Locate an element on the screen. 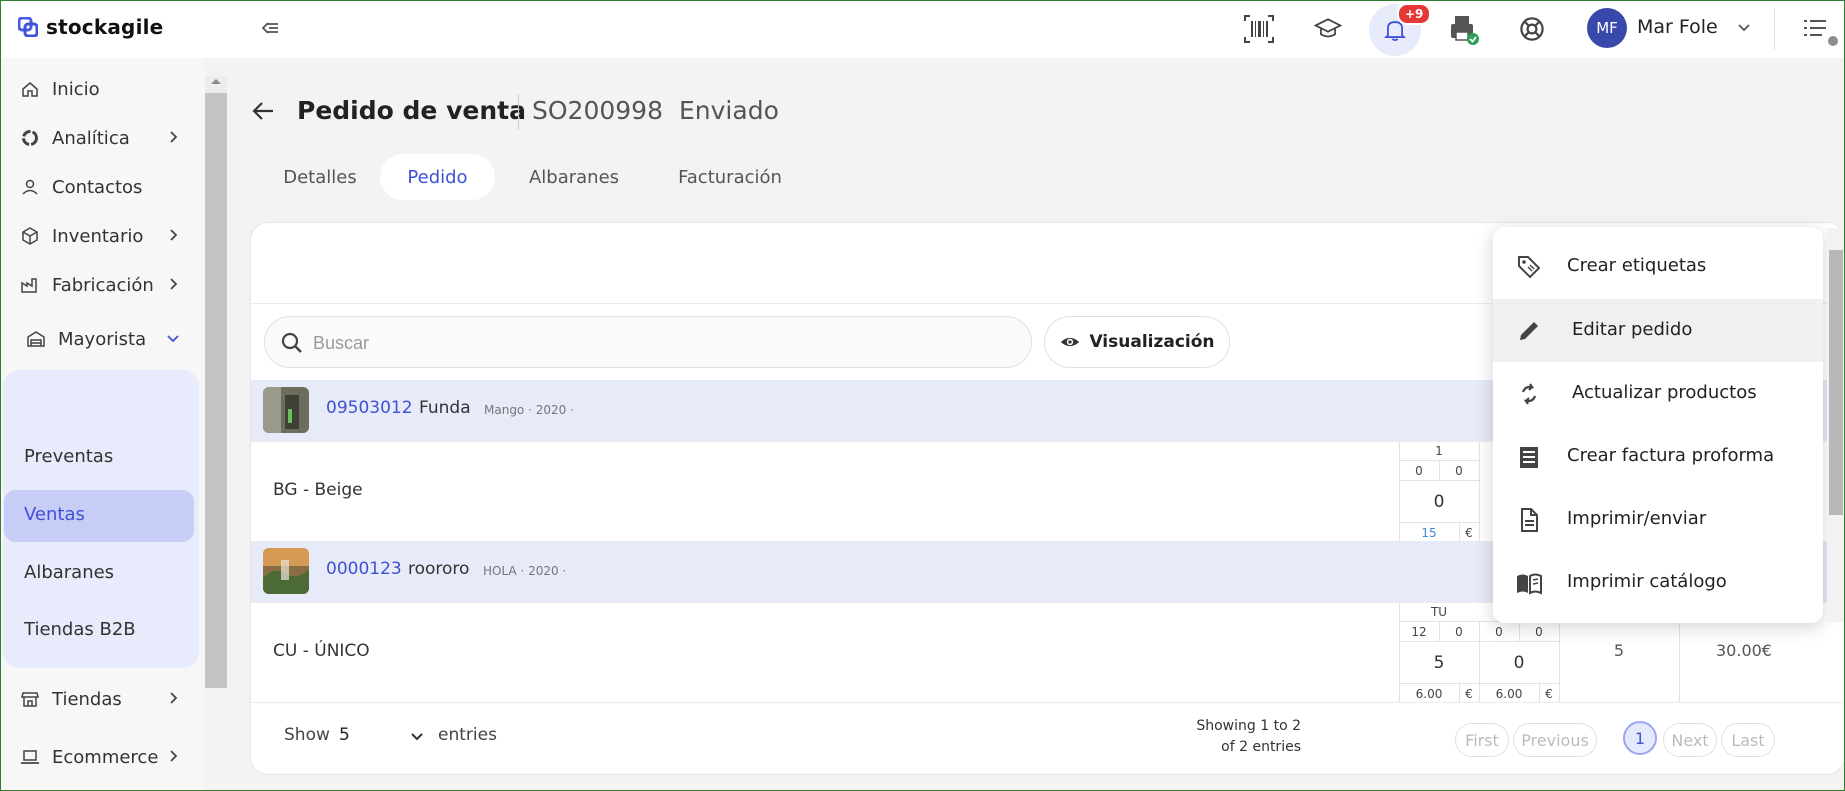 The image size is (1845, 791). menu-item-imprimir-enviar: Imprimir/enviar is located at coordinates (1658, 519).